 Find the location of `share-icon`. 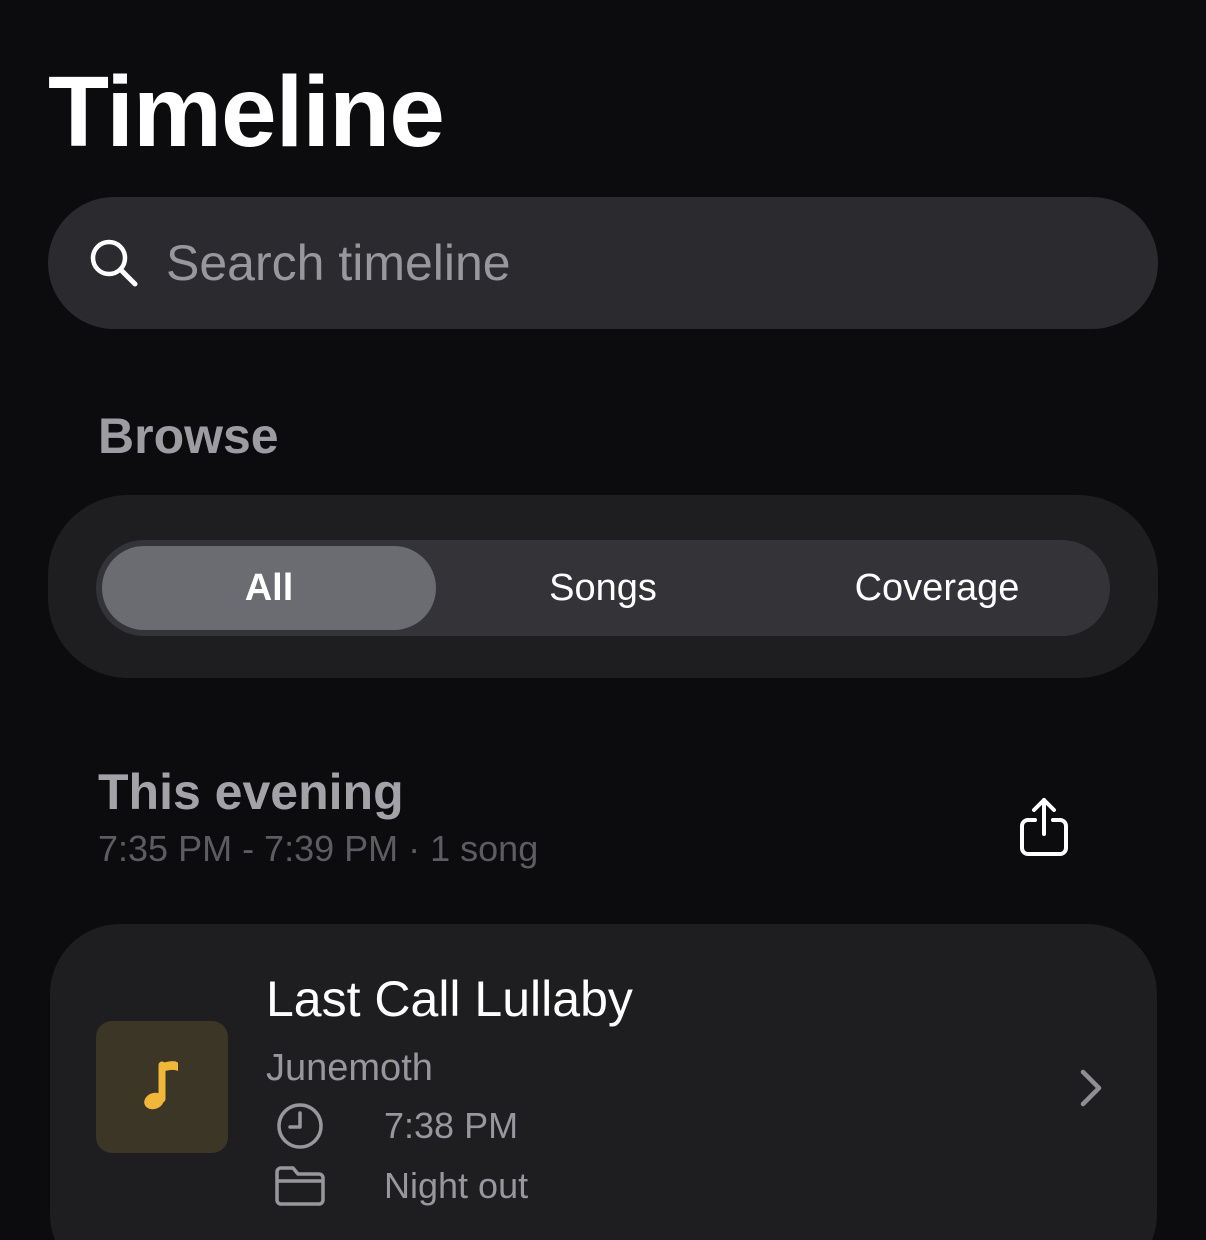

share-icon is located at coordinates (1044, 829).